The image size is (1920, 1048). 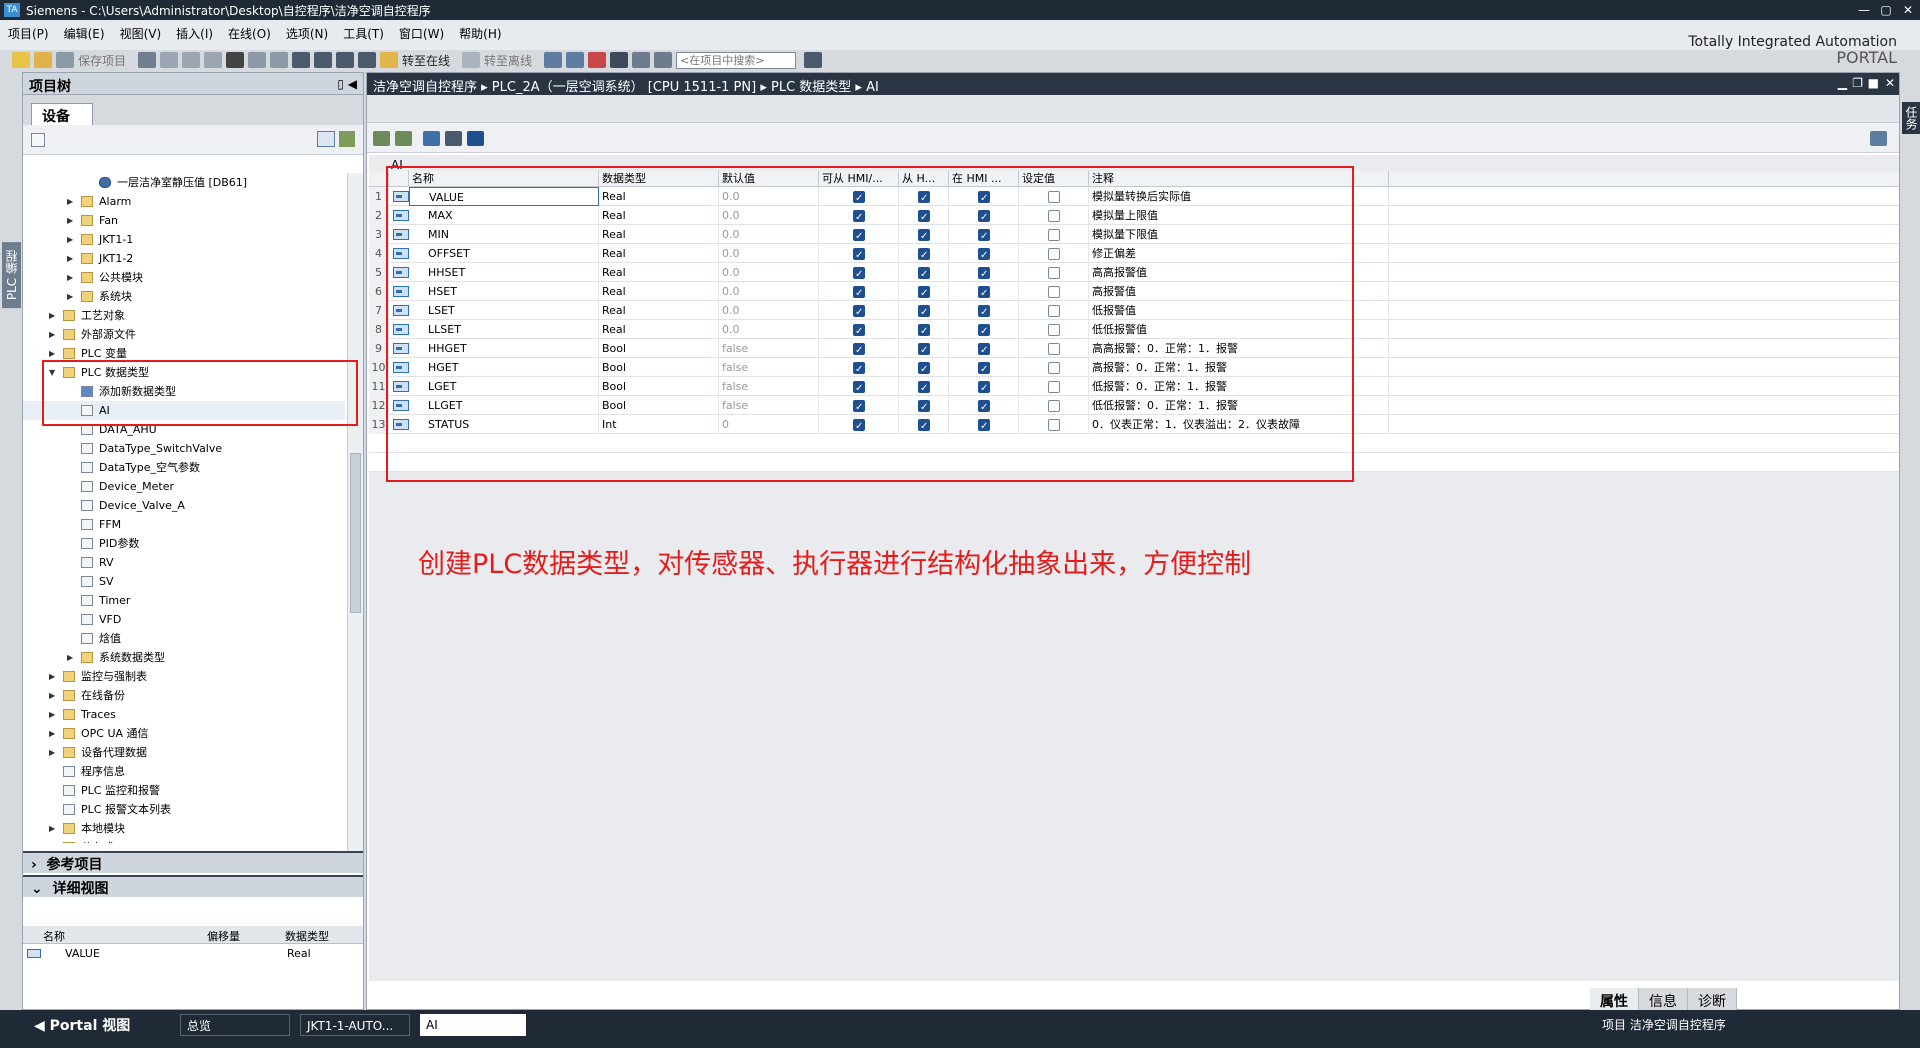 I want to click on new-project-icon, so click(x=21, y=60).